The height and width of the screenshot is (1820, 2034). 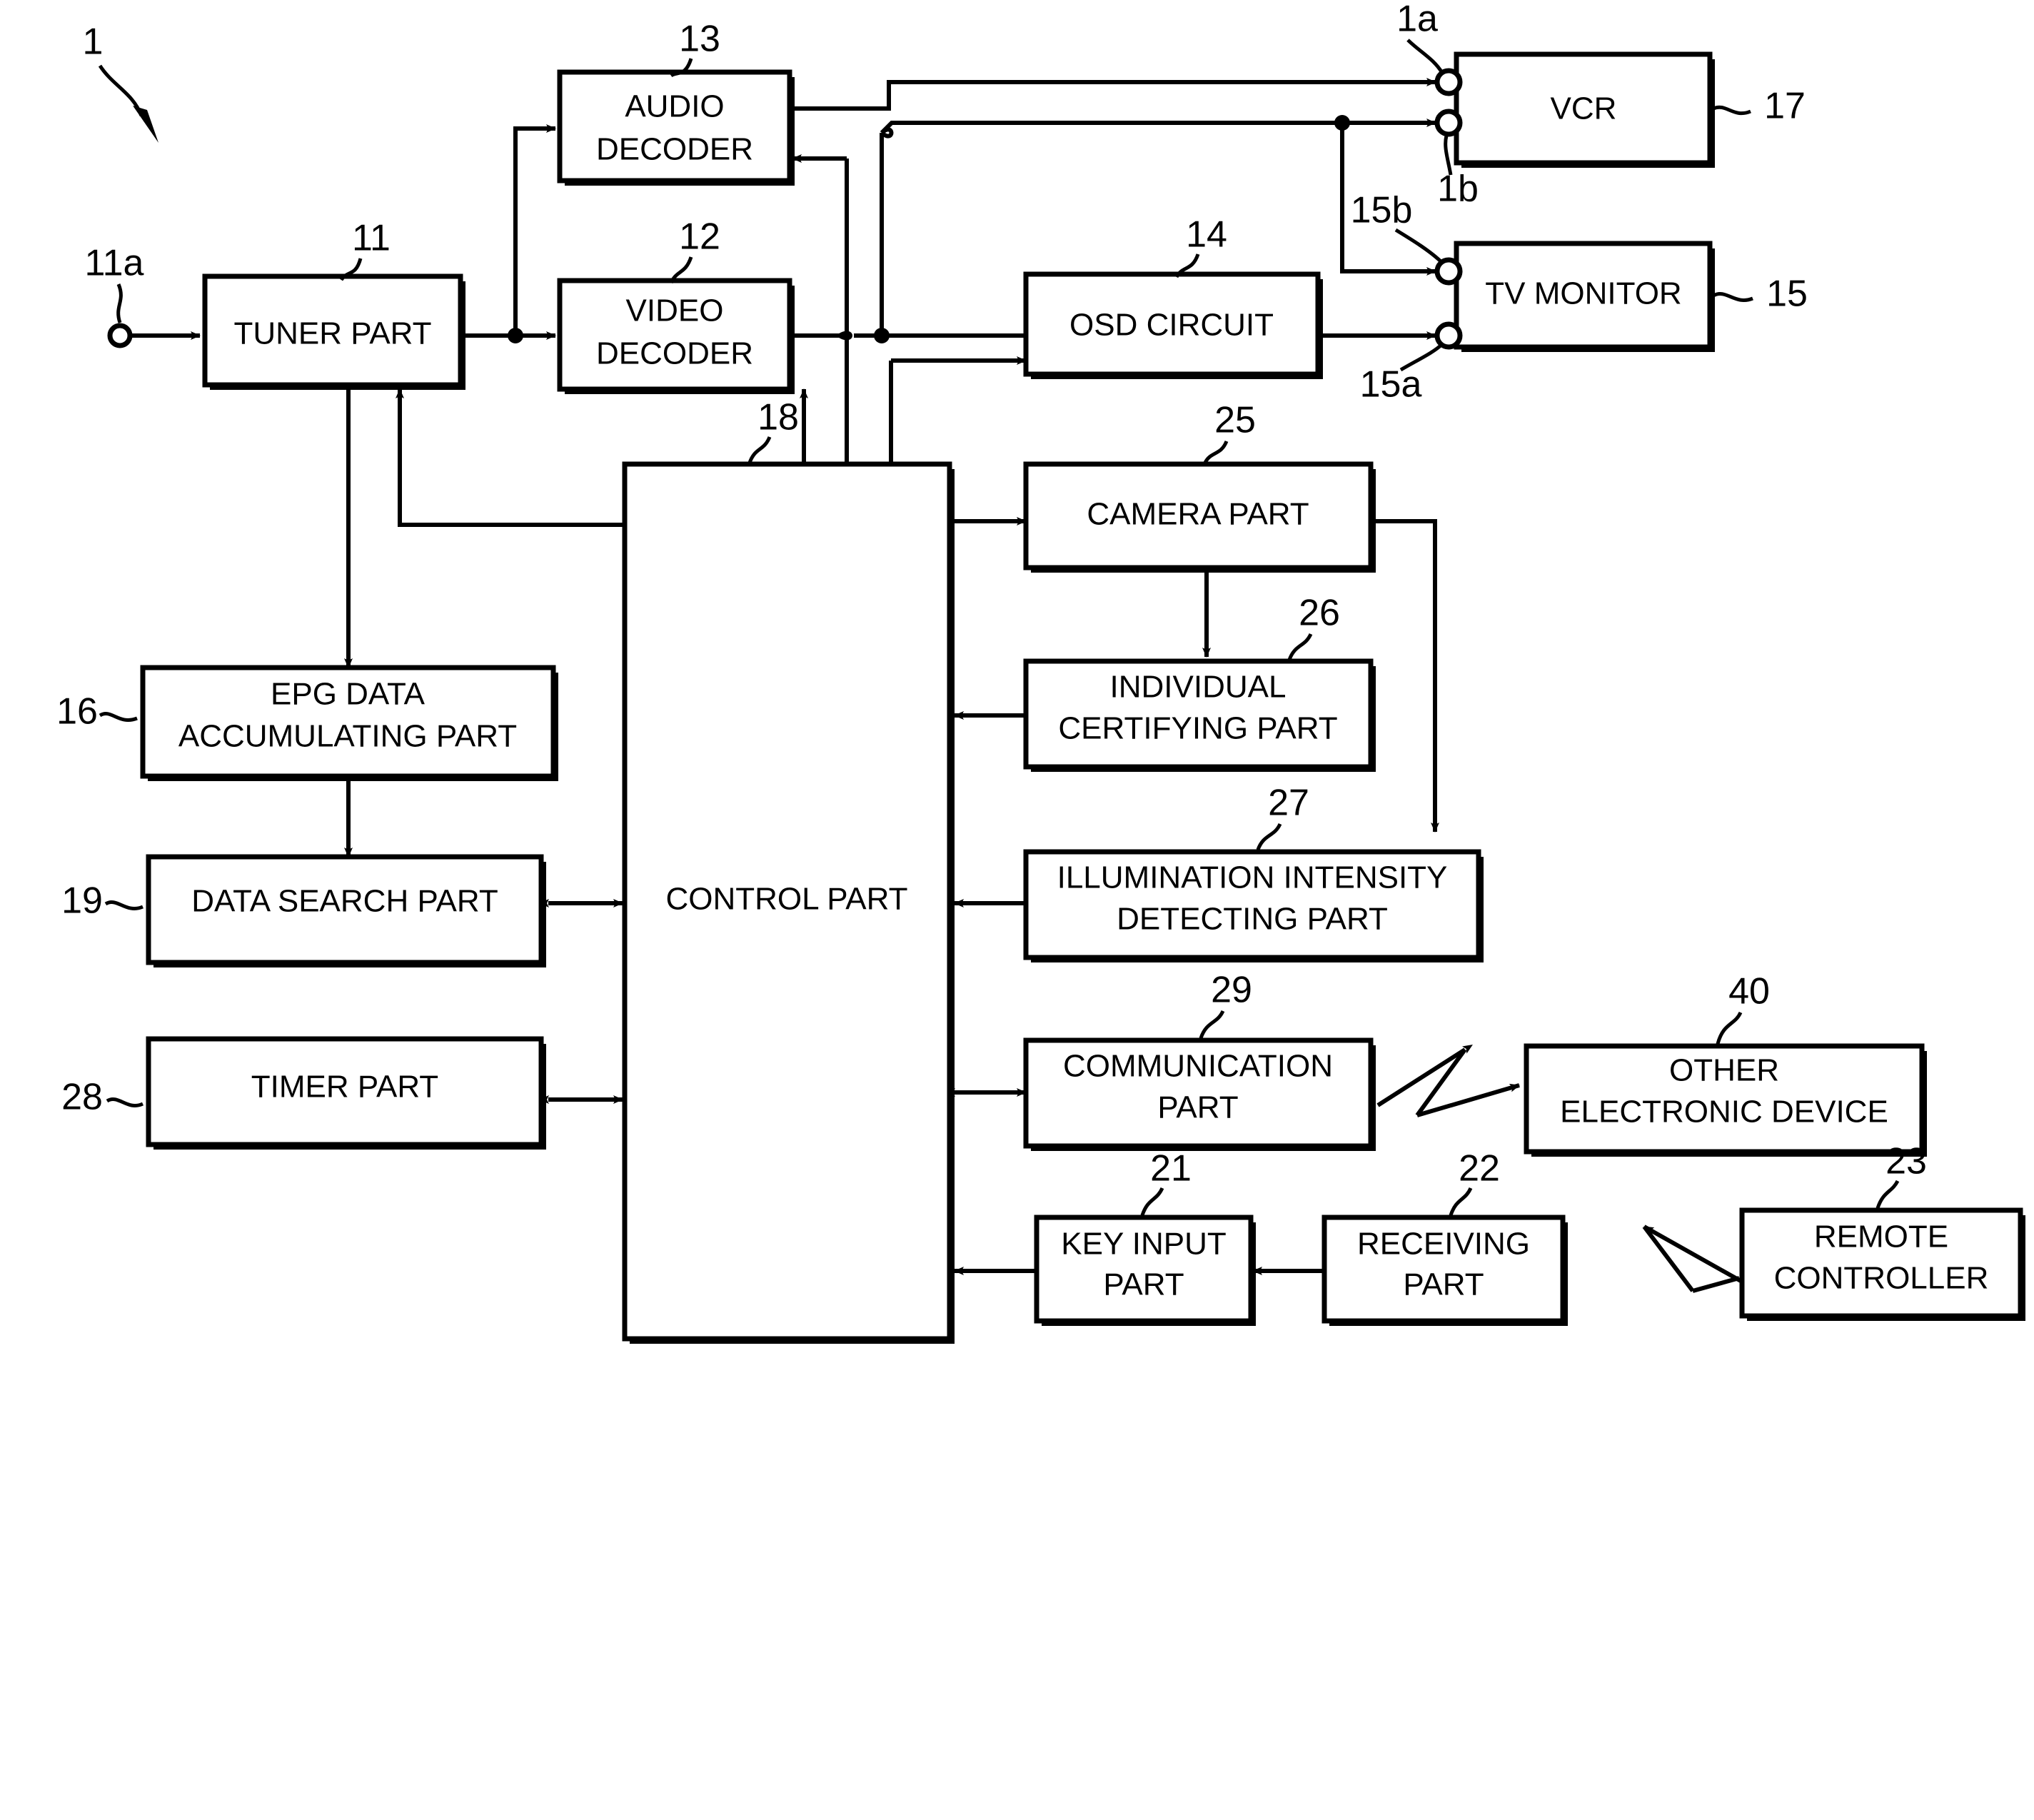 What do you see at coordinates (82, 901) in the screenshot?
I see `svg-text: 19` at bounding box center [82, 901].